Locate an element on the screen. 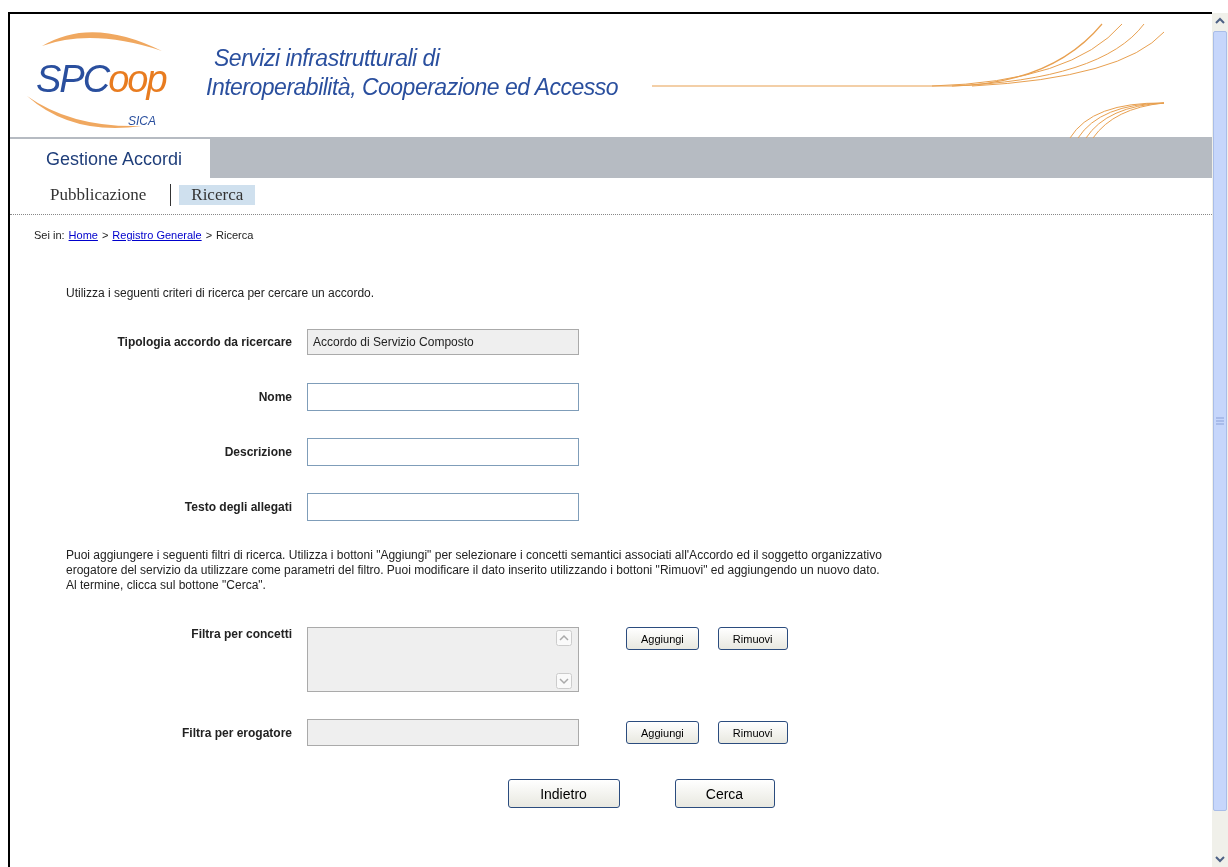  breadcrumb-link: Home is located at coordinates (83, 235).